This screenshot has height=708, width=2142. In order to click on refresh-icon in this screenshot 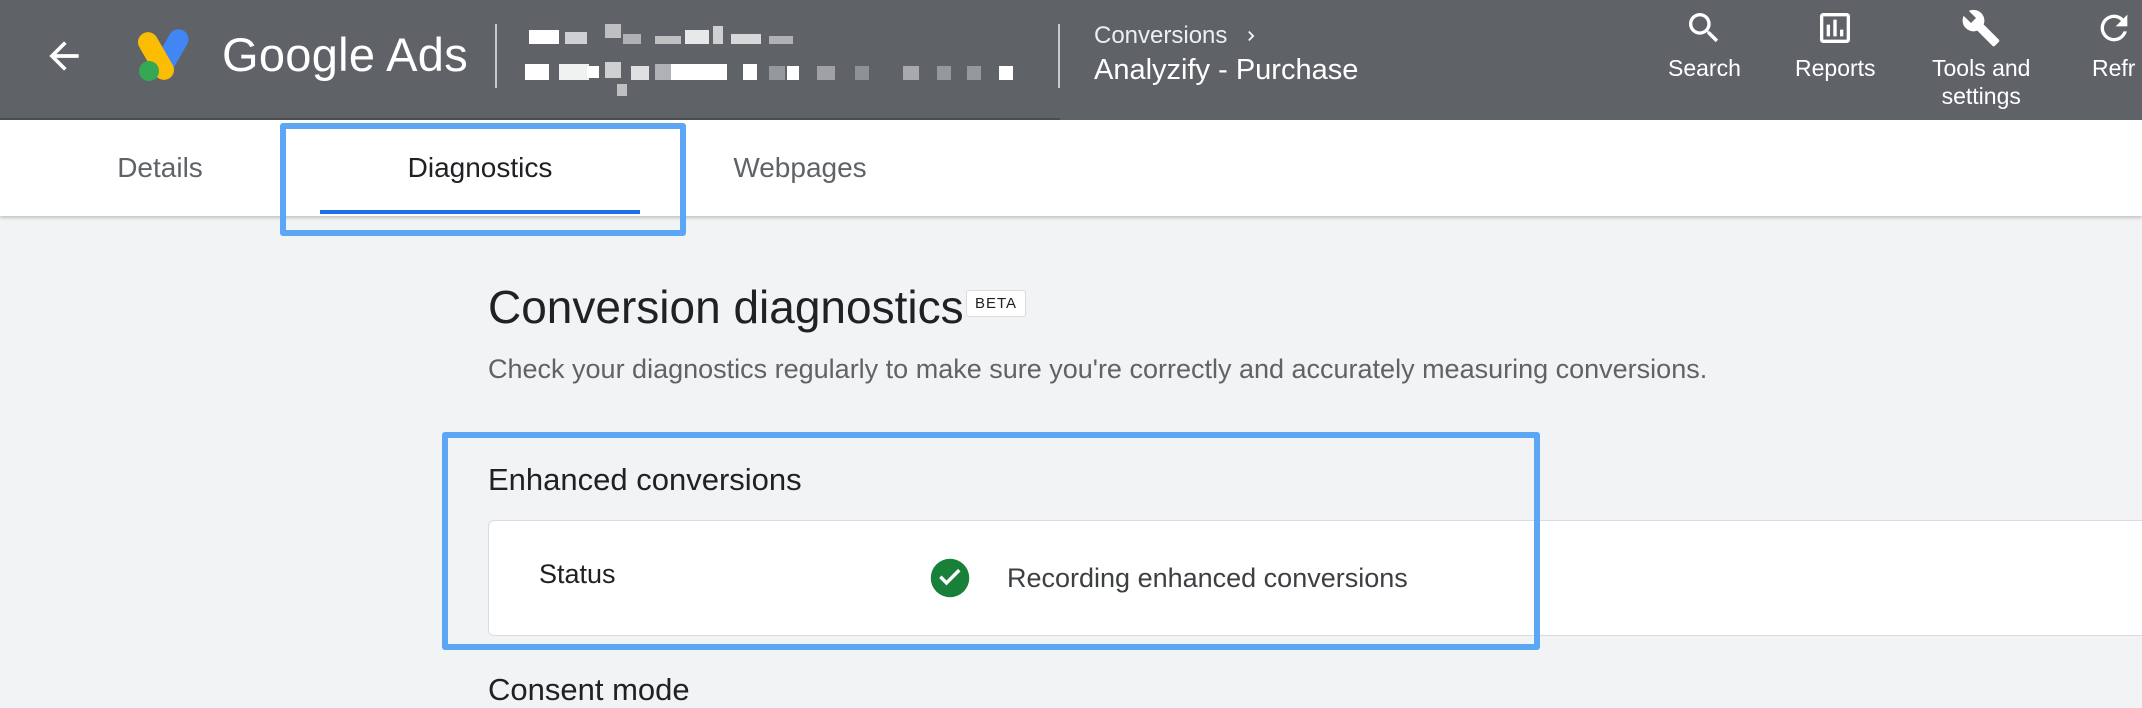, I will do `click(2114, 28)`.